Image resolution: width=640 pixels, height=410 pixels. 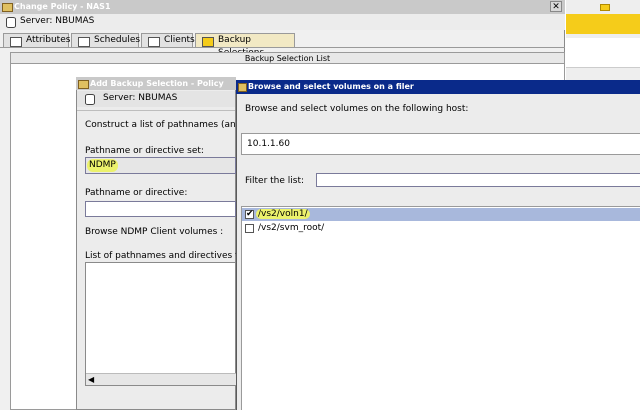 What do you see at coordinates (136, 193) in the screenshot?
I see `pathname-label: Pathname or directive:` at bounding box center [136, 193].